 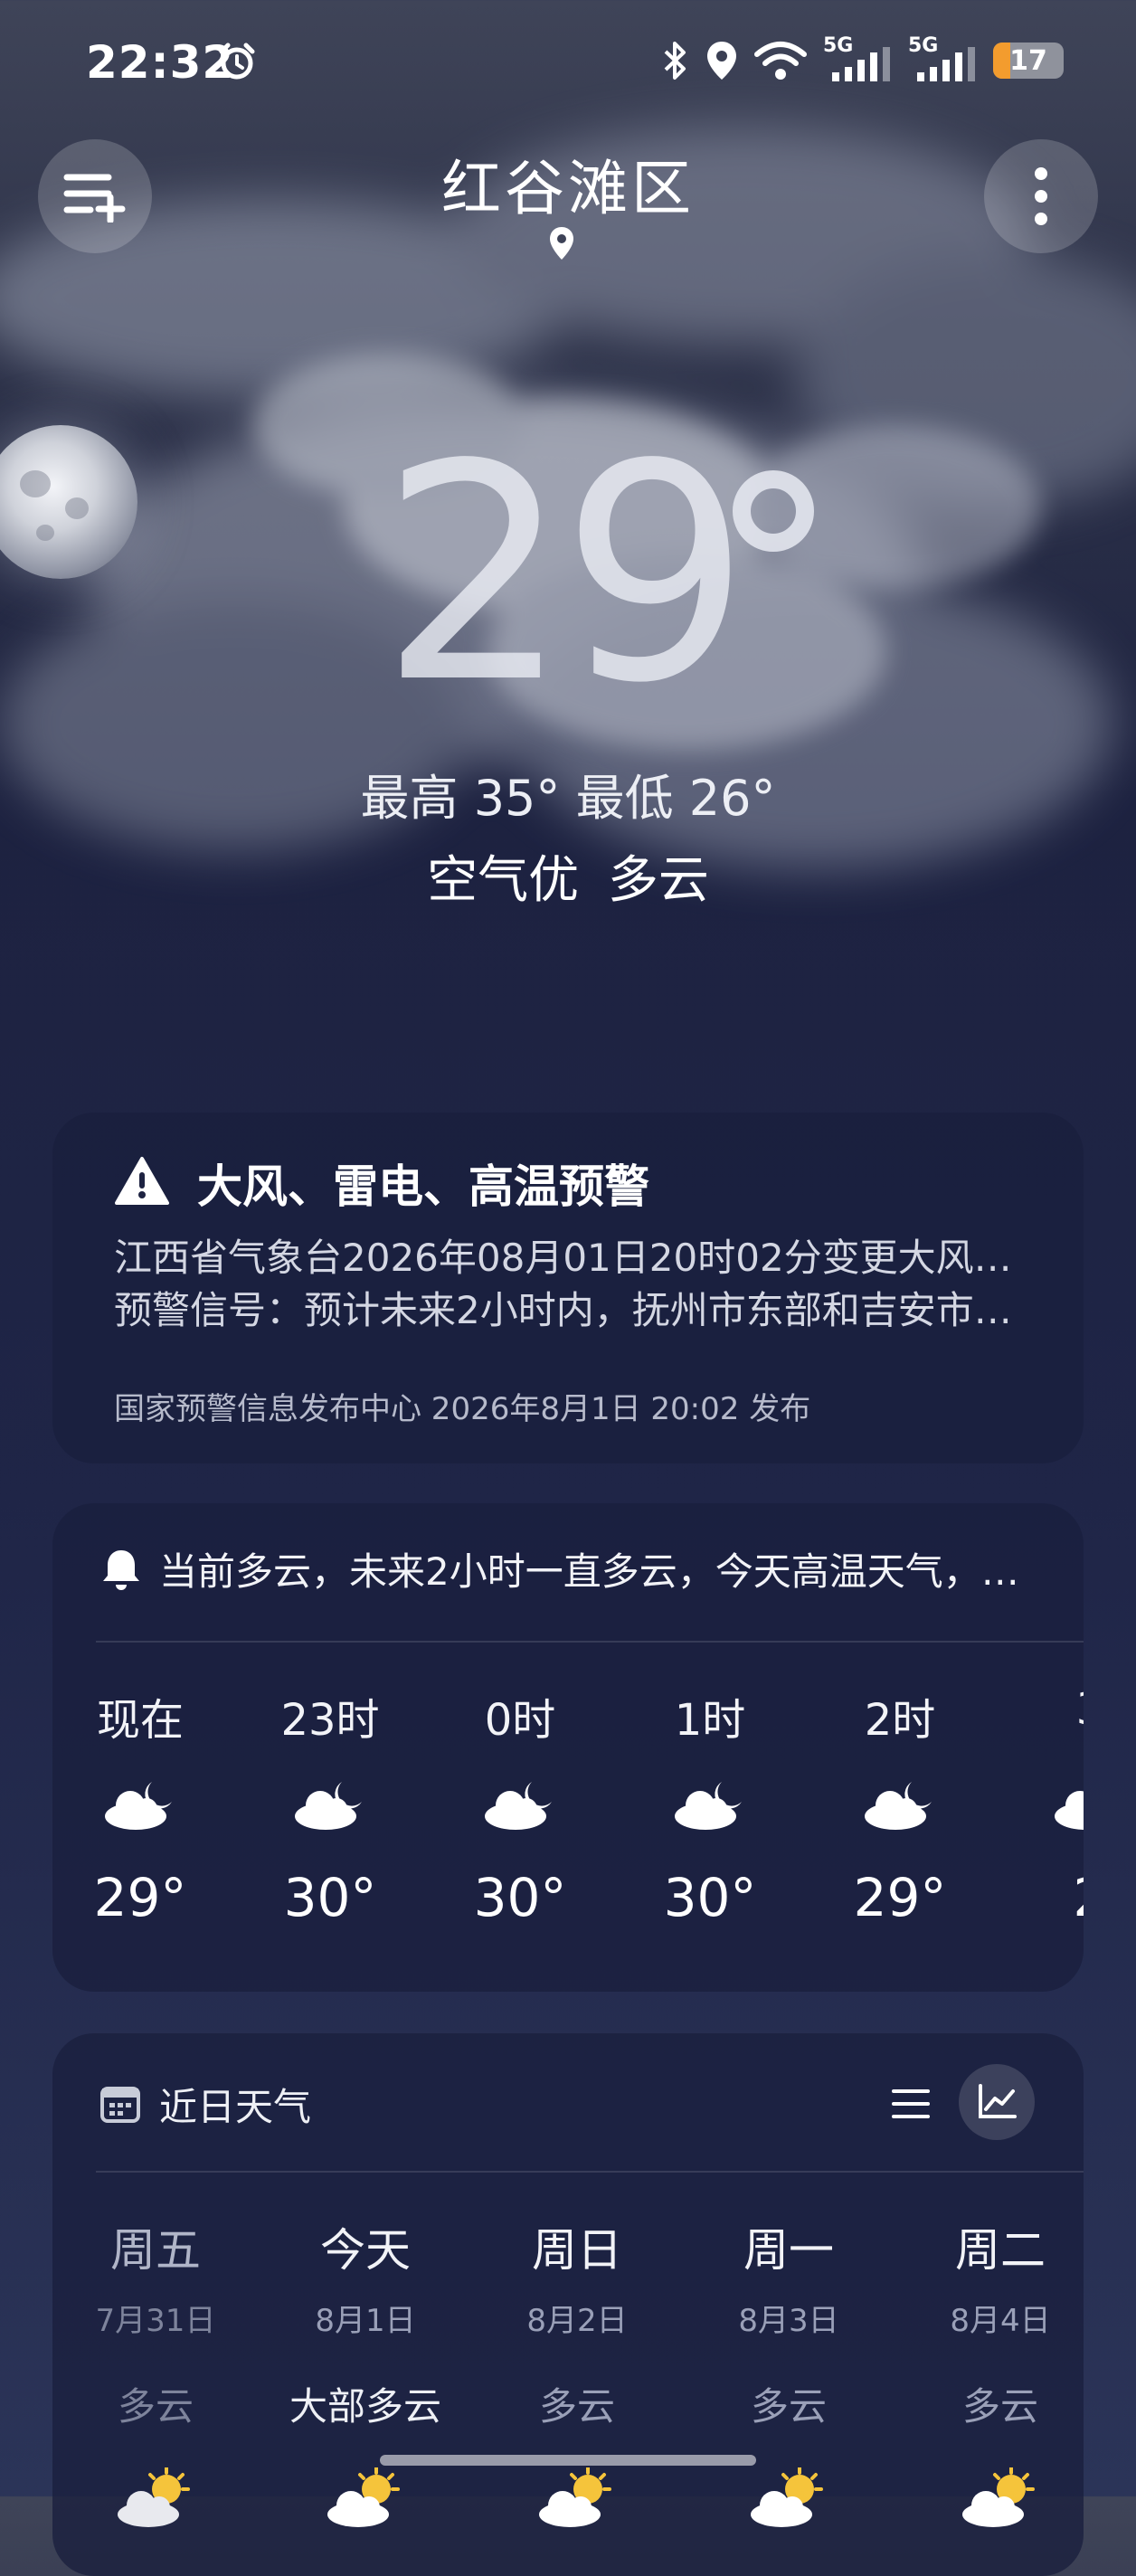 I want to click on daily-forecast-title: 近日天气, so click(x=235, y=2107).